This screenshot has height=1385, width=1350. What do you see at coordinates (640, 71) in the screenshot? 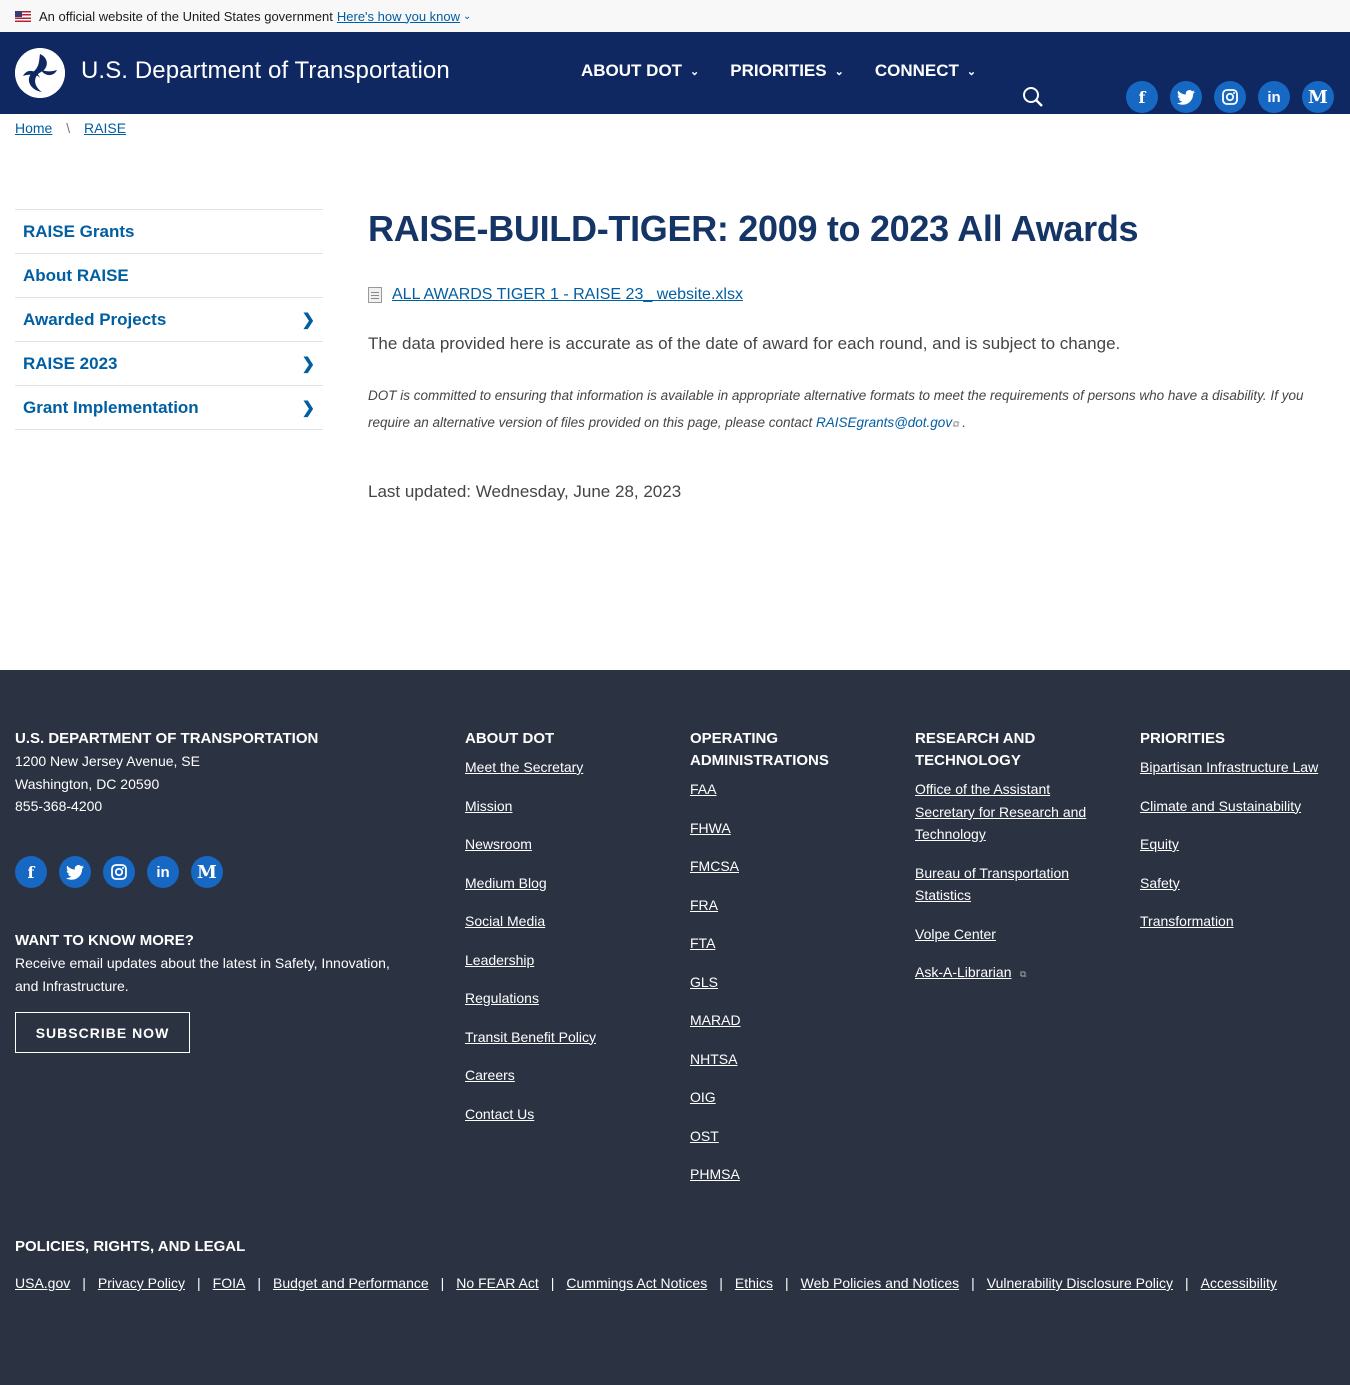
I see `nav-about-dot: ABOUT DOT ⌄` at bounding box center [640, 71].